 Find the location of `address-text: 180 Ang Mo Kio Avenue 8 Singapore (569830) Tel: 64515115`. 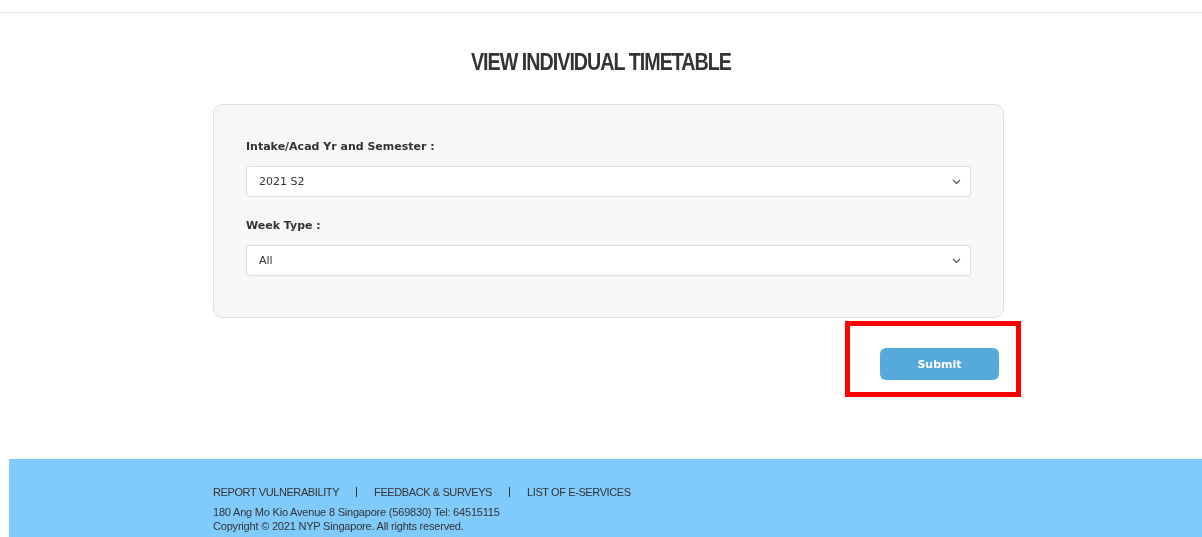

address-text: 180 Ang Mo Kio Avenue 8 Singapore (569830) Tel: 64515115 is located at coordinates (357, 512).